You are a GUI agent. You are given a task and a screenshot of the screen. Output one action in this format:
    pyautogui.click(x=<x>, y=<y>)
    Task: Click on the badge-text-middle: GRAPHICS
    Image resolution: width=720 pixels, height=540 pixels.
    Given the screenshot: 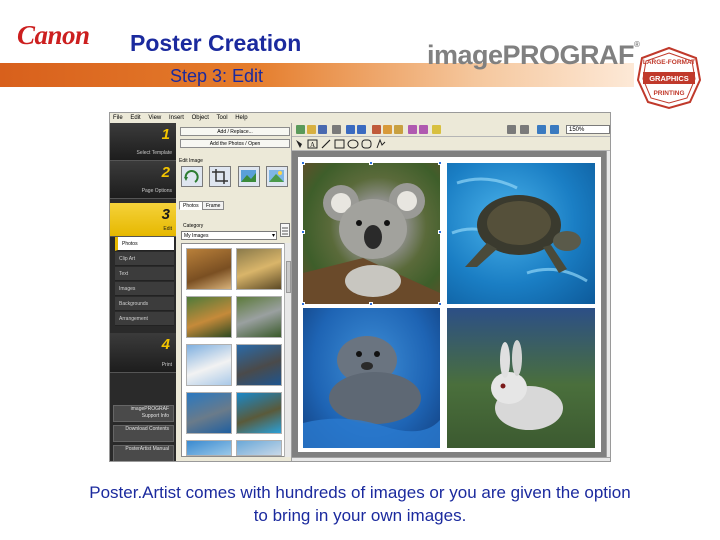 What is the action you would take?
    pyautogui.click(x=669, y=78)
    